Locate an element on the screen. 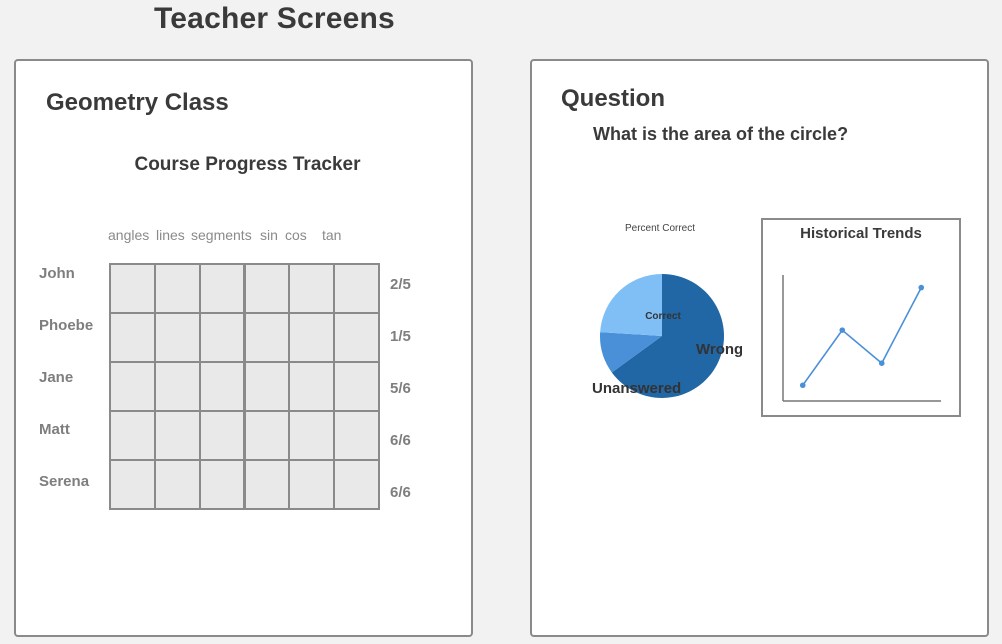 The width and height of the screenshot is (1002, 644). progress-cell-jane-cos is located at coordinates (312, 386).